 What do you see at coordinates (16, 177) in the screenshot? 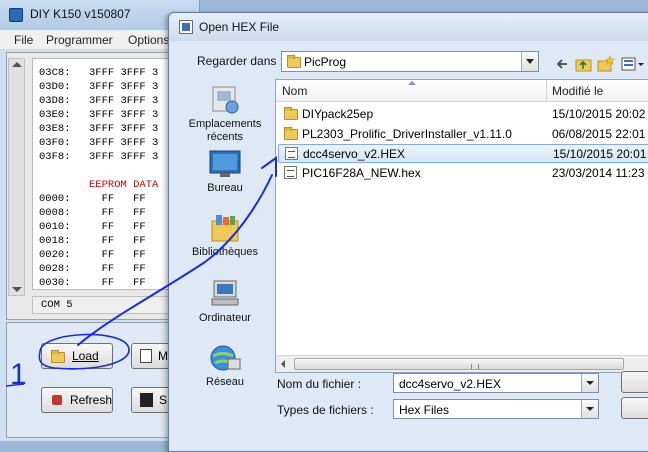
I see `left-scrollbar` at bounding box center [16, 177].